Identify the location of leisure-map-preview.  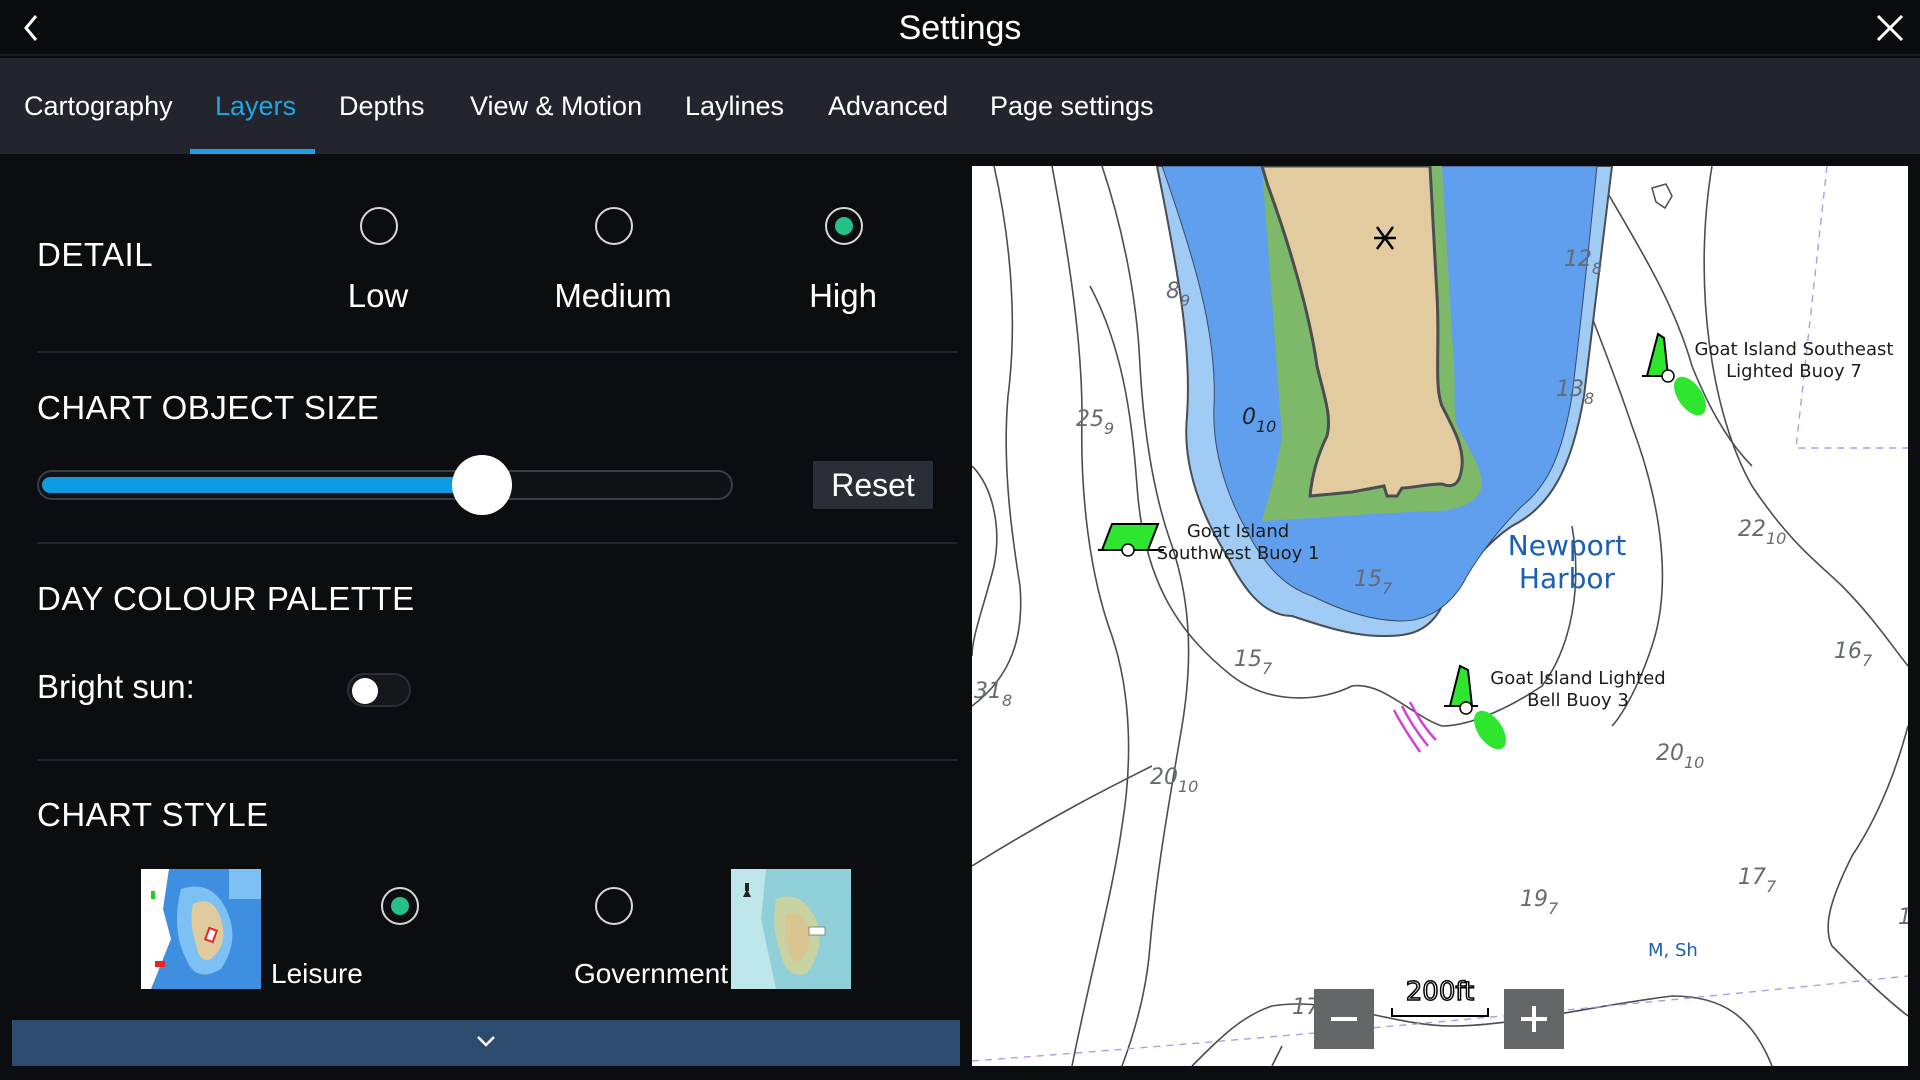
(201, 929).